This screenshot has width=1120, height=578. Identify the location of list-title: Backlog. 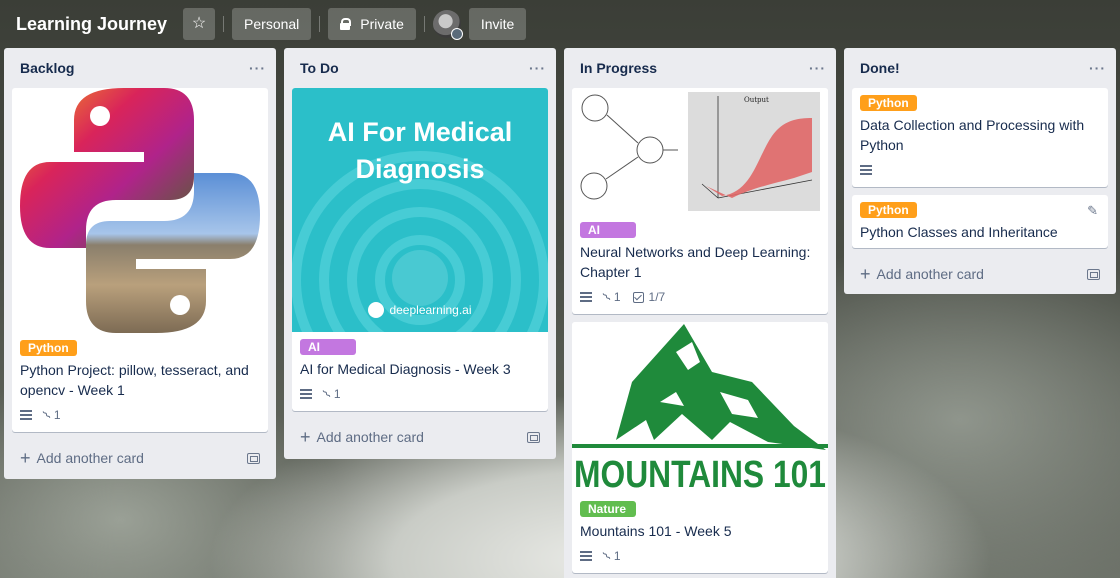
(47, 68).